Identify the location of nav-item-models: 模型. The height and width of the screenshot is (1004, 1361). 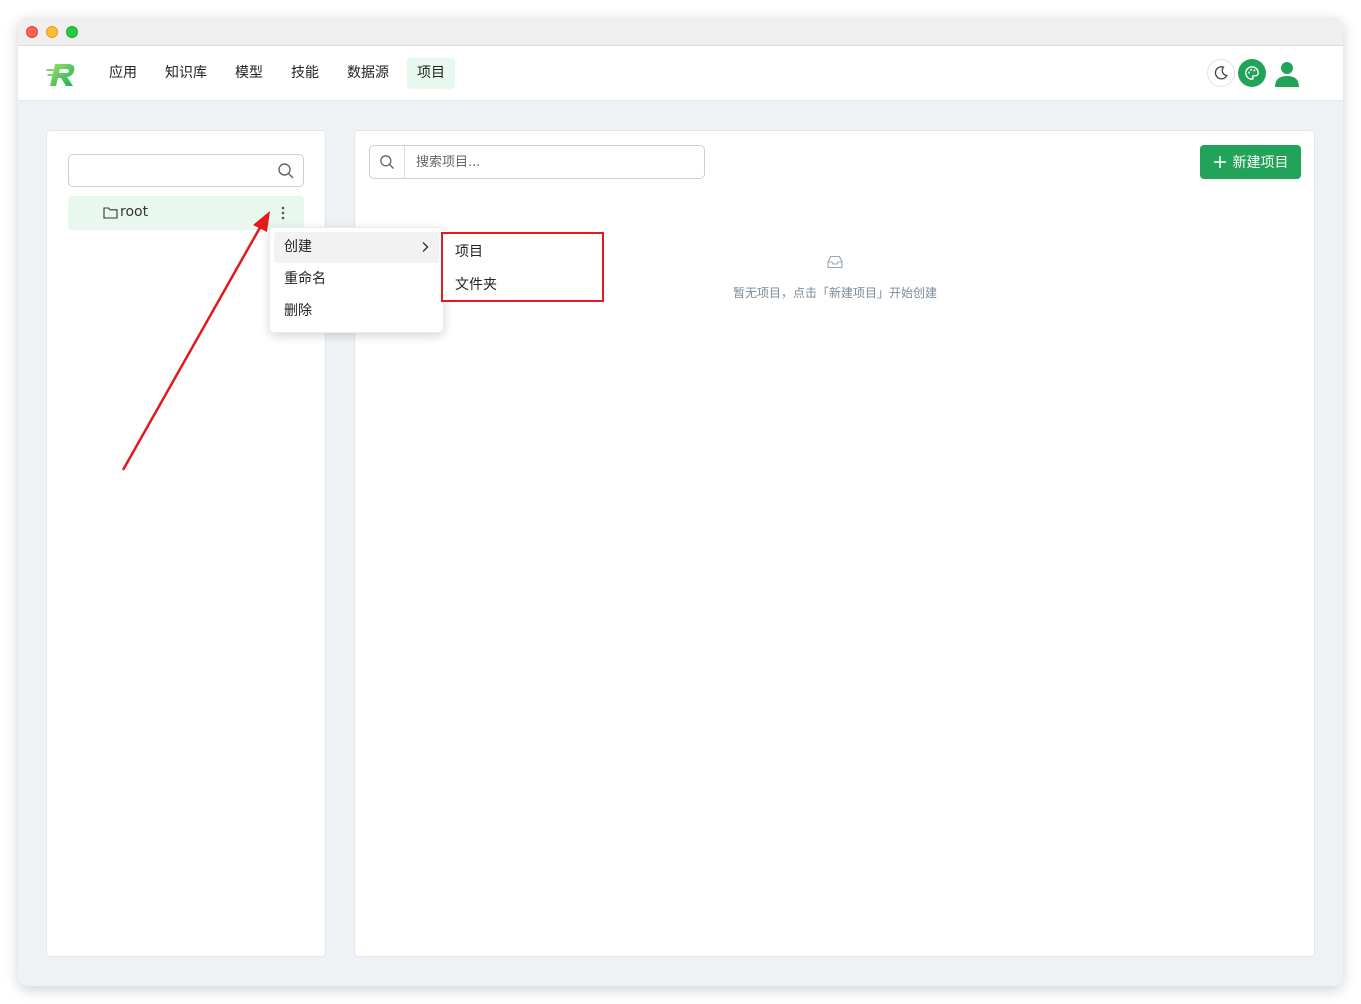
(249, 73).